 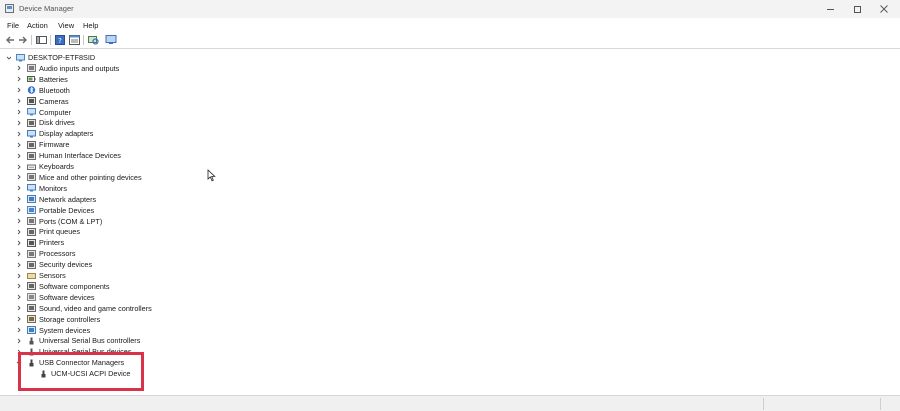 What do you see at coordinates (450, 264) in the screenshot?
I see `tree-category: Security devices` at bounding box center [450, 264].